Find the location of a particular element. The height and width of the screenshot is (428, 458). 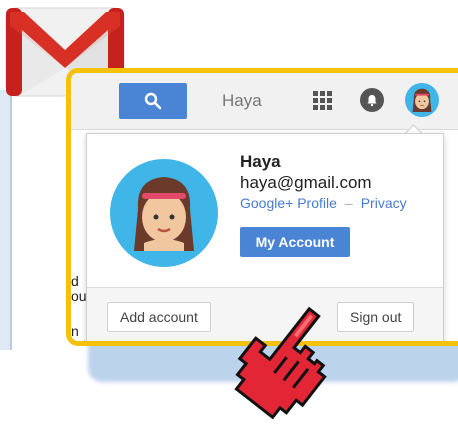

profile-avatar is located at coordinates (164, 213).